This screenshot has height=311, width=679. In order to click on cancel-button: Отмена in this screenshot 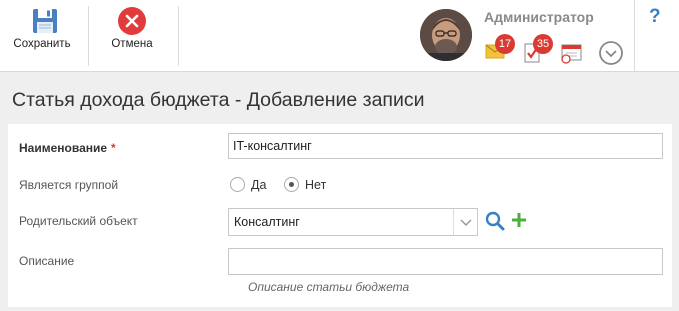, I will do `click(132, 36)`.